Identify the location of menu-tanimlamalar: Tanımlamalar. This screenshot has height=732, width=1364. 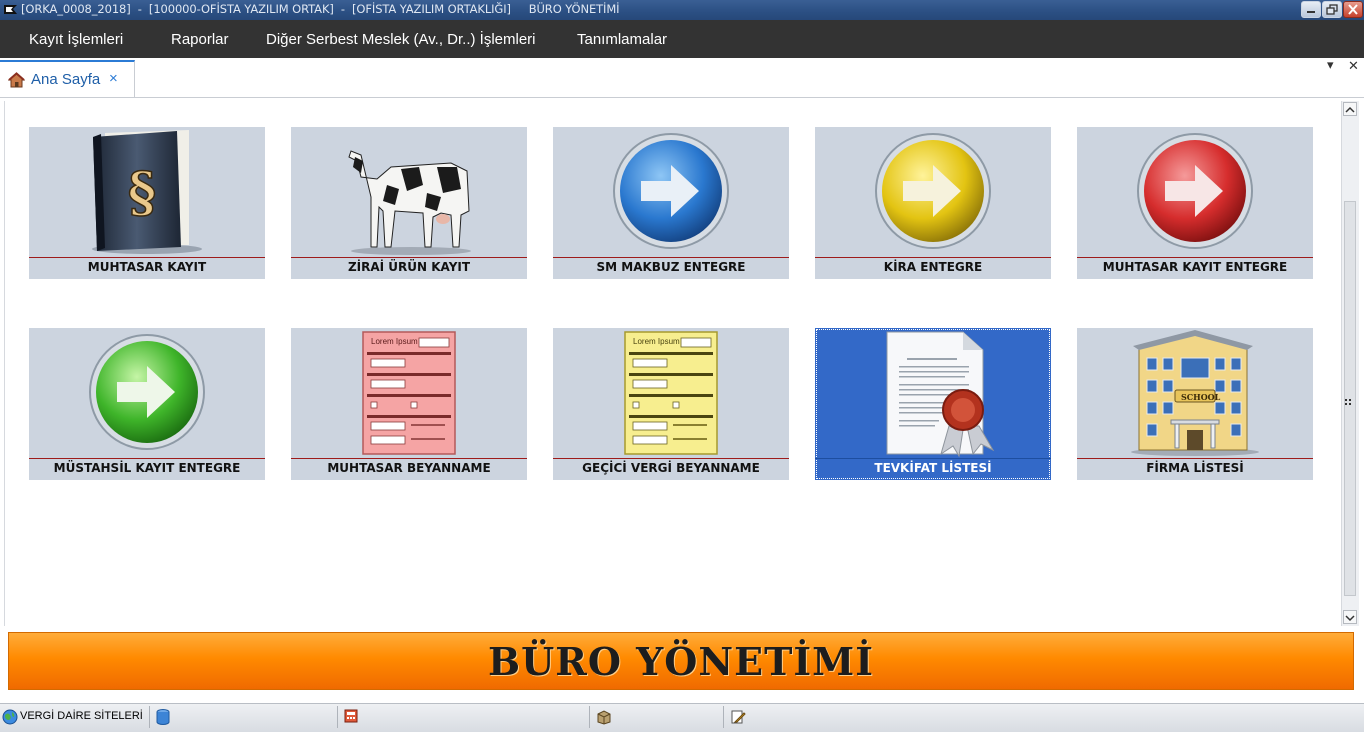
(622, 39).